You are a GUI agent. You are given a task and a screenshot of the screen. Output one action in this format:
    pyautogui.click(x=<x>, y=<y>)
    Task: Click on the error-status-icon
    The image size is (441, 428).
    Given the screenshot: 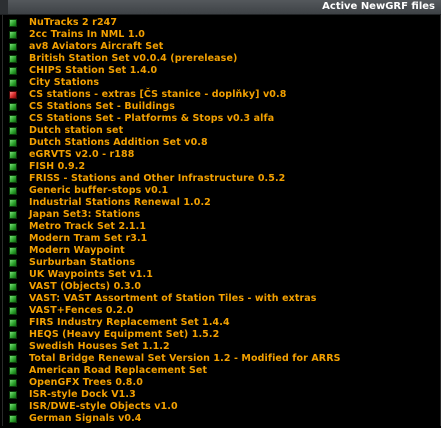 What is the action you would take?
    pyautogui.click(x=13, y=95)
    